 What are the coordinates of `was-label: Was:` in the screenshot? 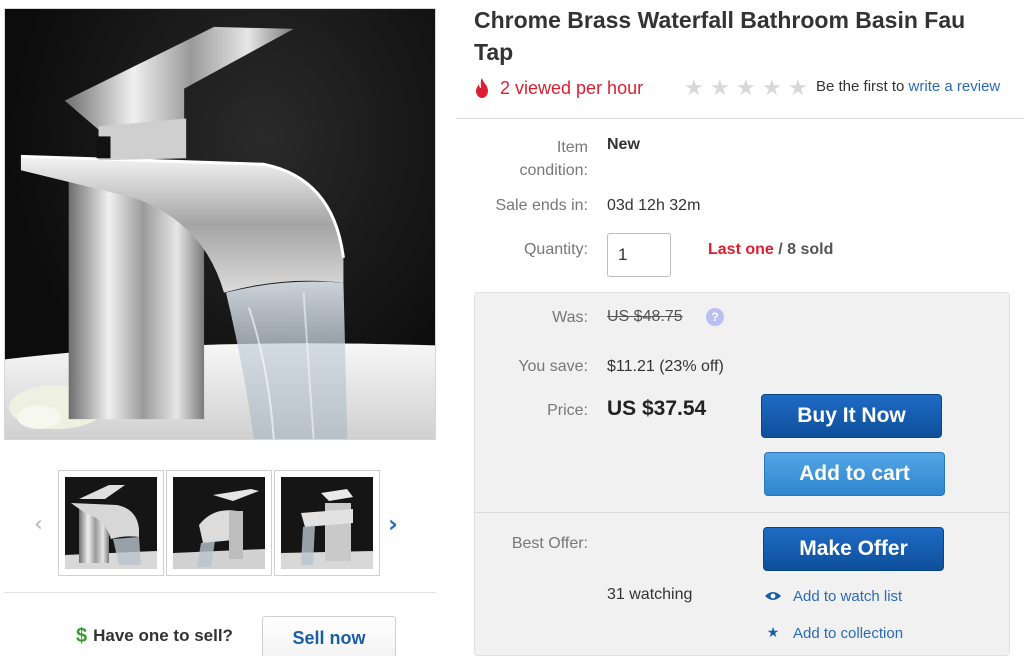 It's located at (570, 317).